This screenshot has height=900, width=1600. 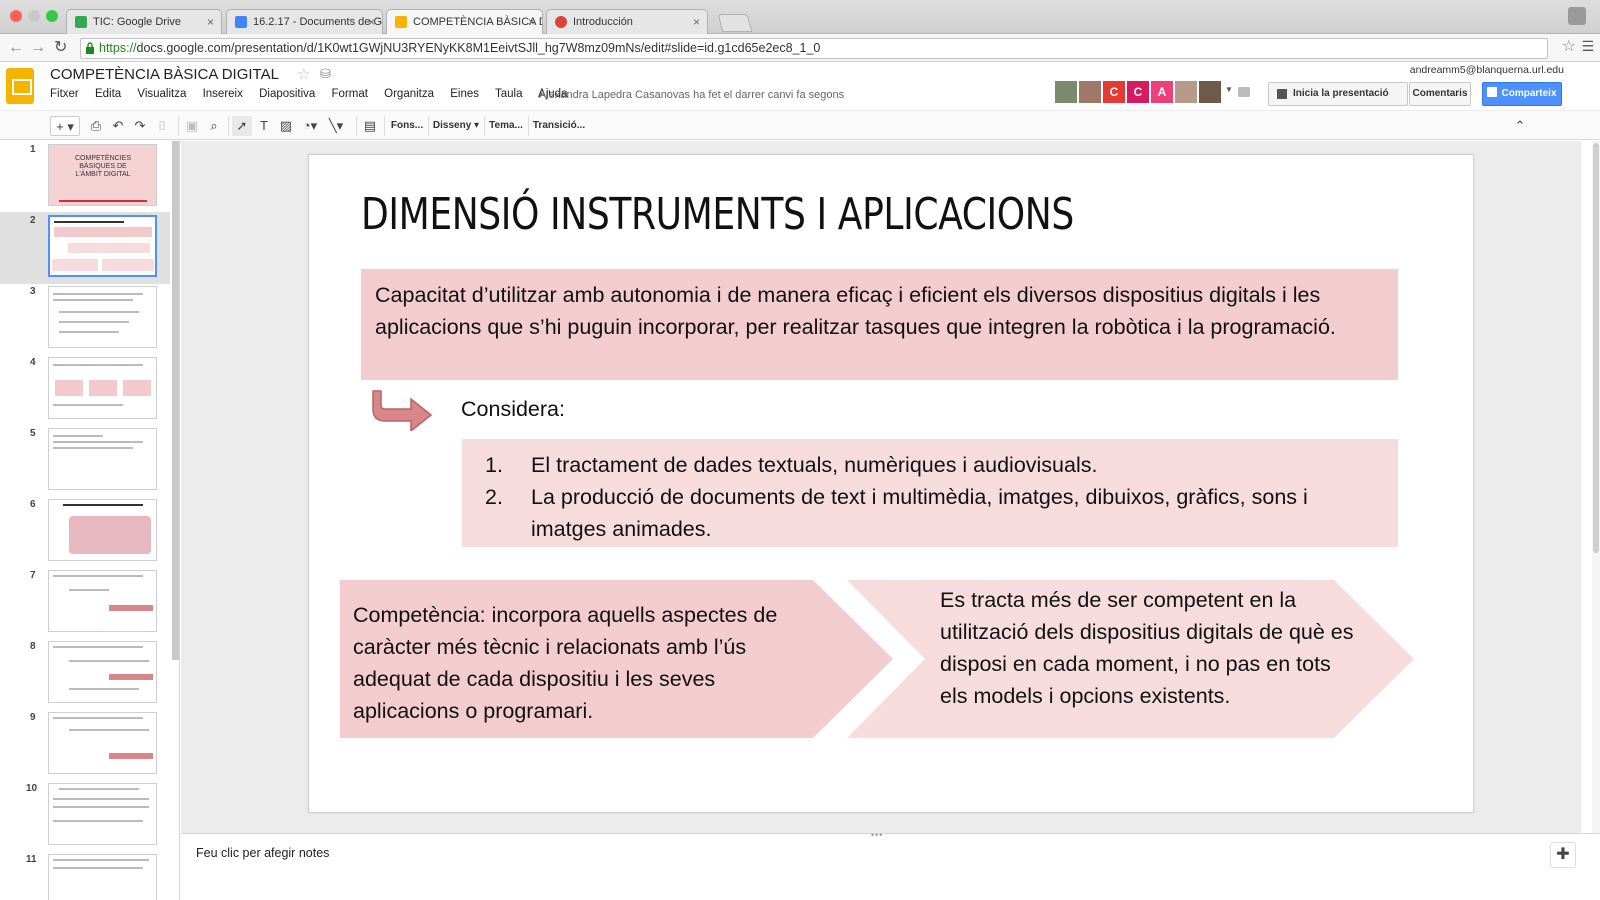 I want to click on layout-label: Disseny, so click(x=452, y=125).